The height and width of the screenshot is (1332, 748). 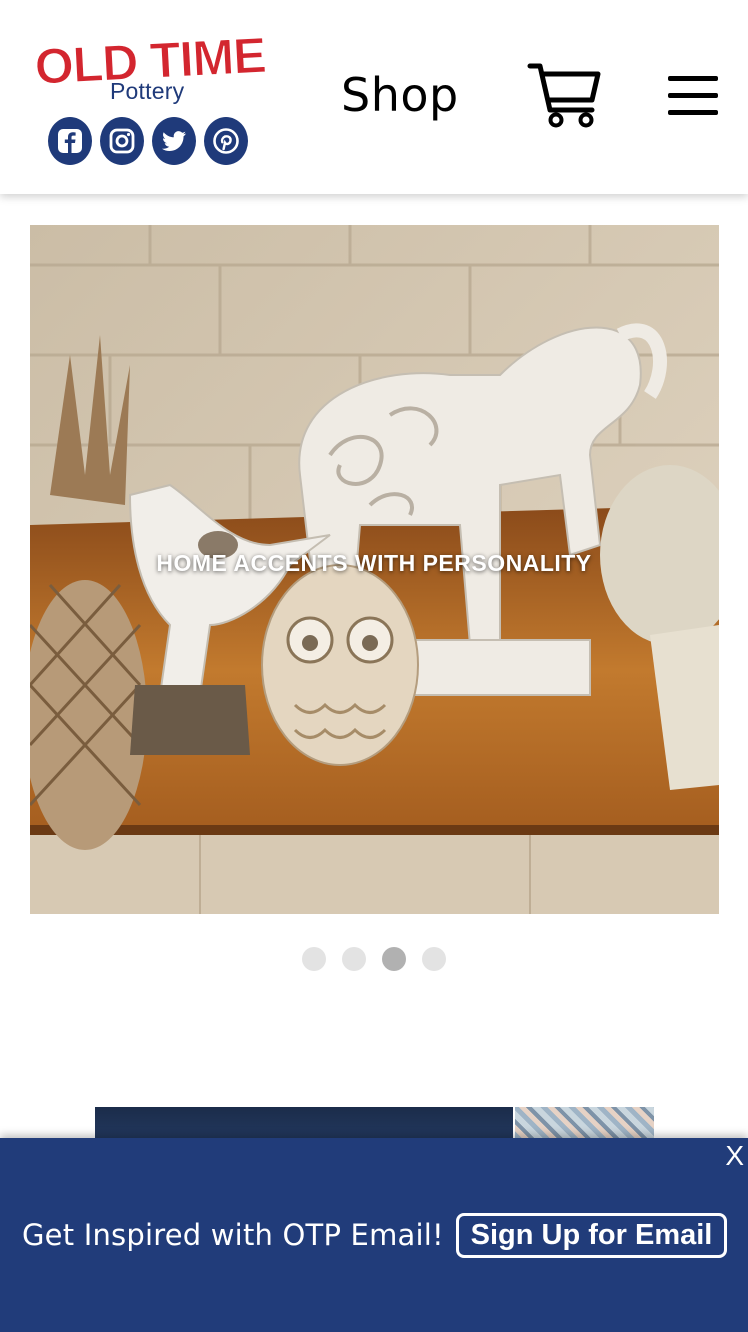 I want to click on social-links, so click(x=148, y=141).